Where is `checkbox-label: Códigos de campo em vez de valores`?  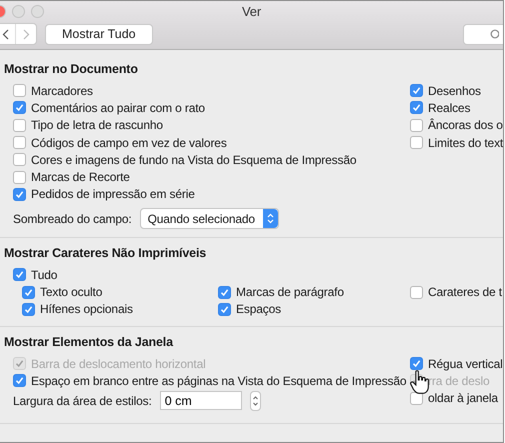
checkbox-label: Códigos de campo em vez de valores is located at coordinates (129, 143).